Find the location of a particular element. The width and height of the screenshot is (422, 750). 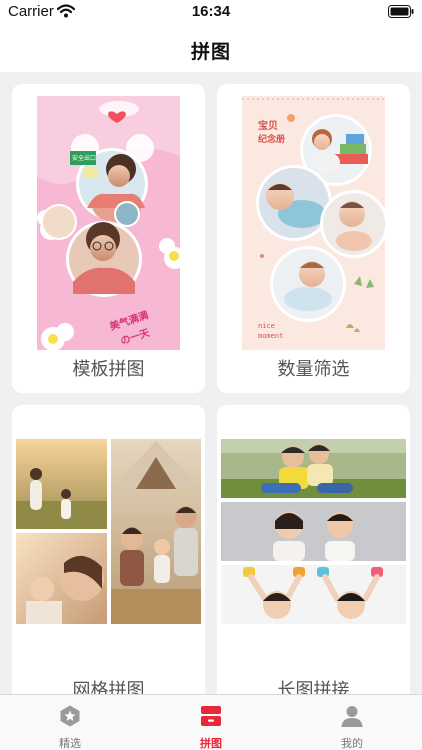

template-collage-preview: 安全出口 美气满满 の一天 is located at coordinates (108, 223).